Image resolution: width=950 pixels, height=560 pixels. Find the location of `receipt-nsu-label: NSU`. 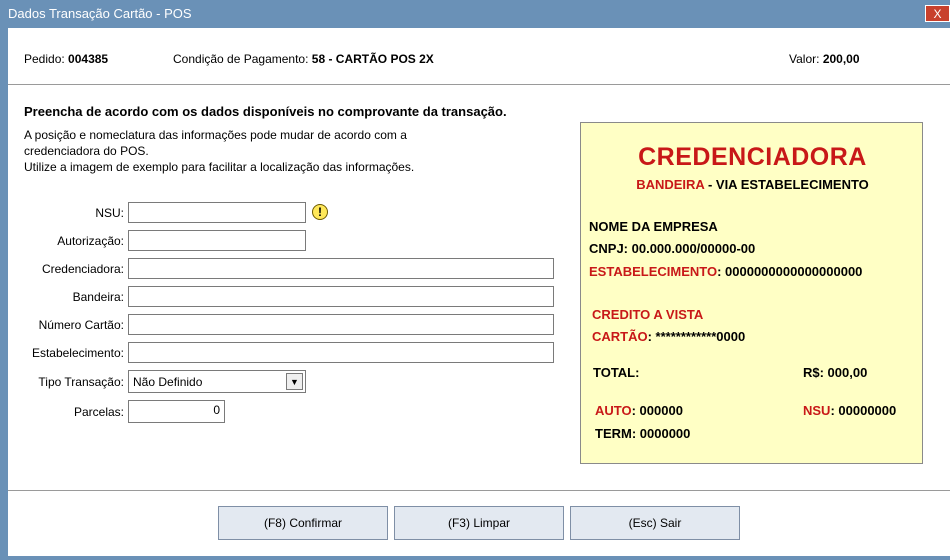

receipt-nsu-label: NSU is located at coordinates (817, 410).